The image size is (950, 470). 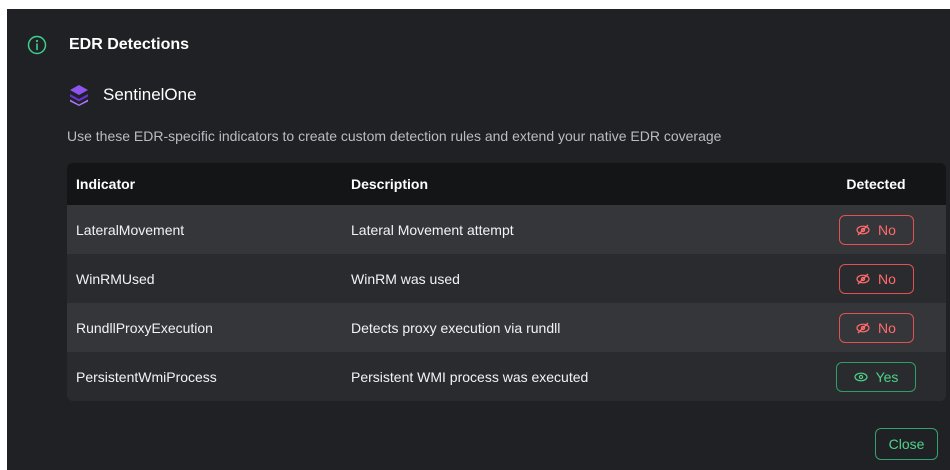 What do you see at coordinates (432, 229) in the screenshot?
I see `description-cell: Lateral Movement attempt` at bounding box center [432, 229].